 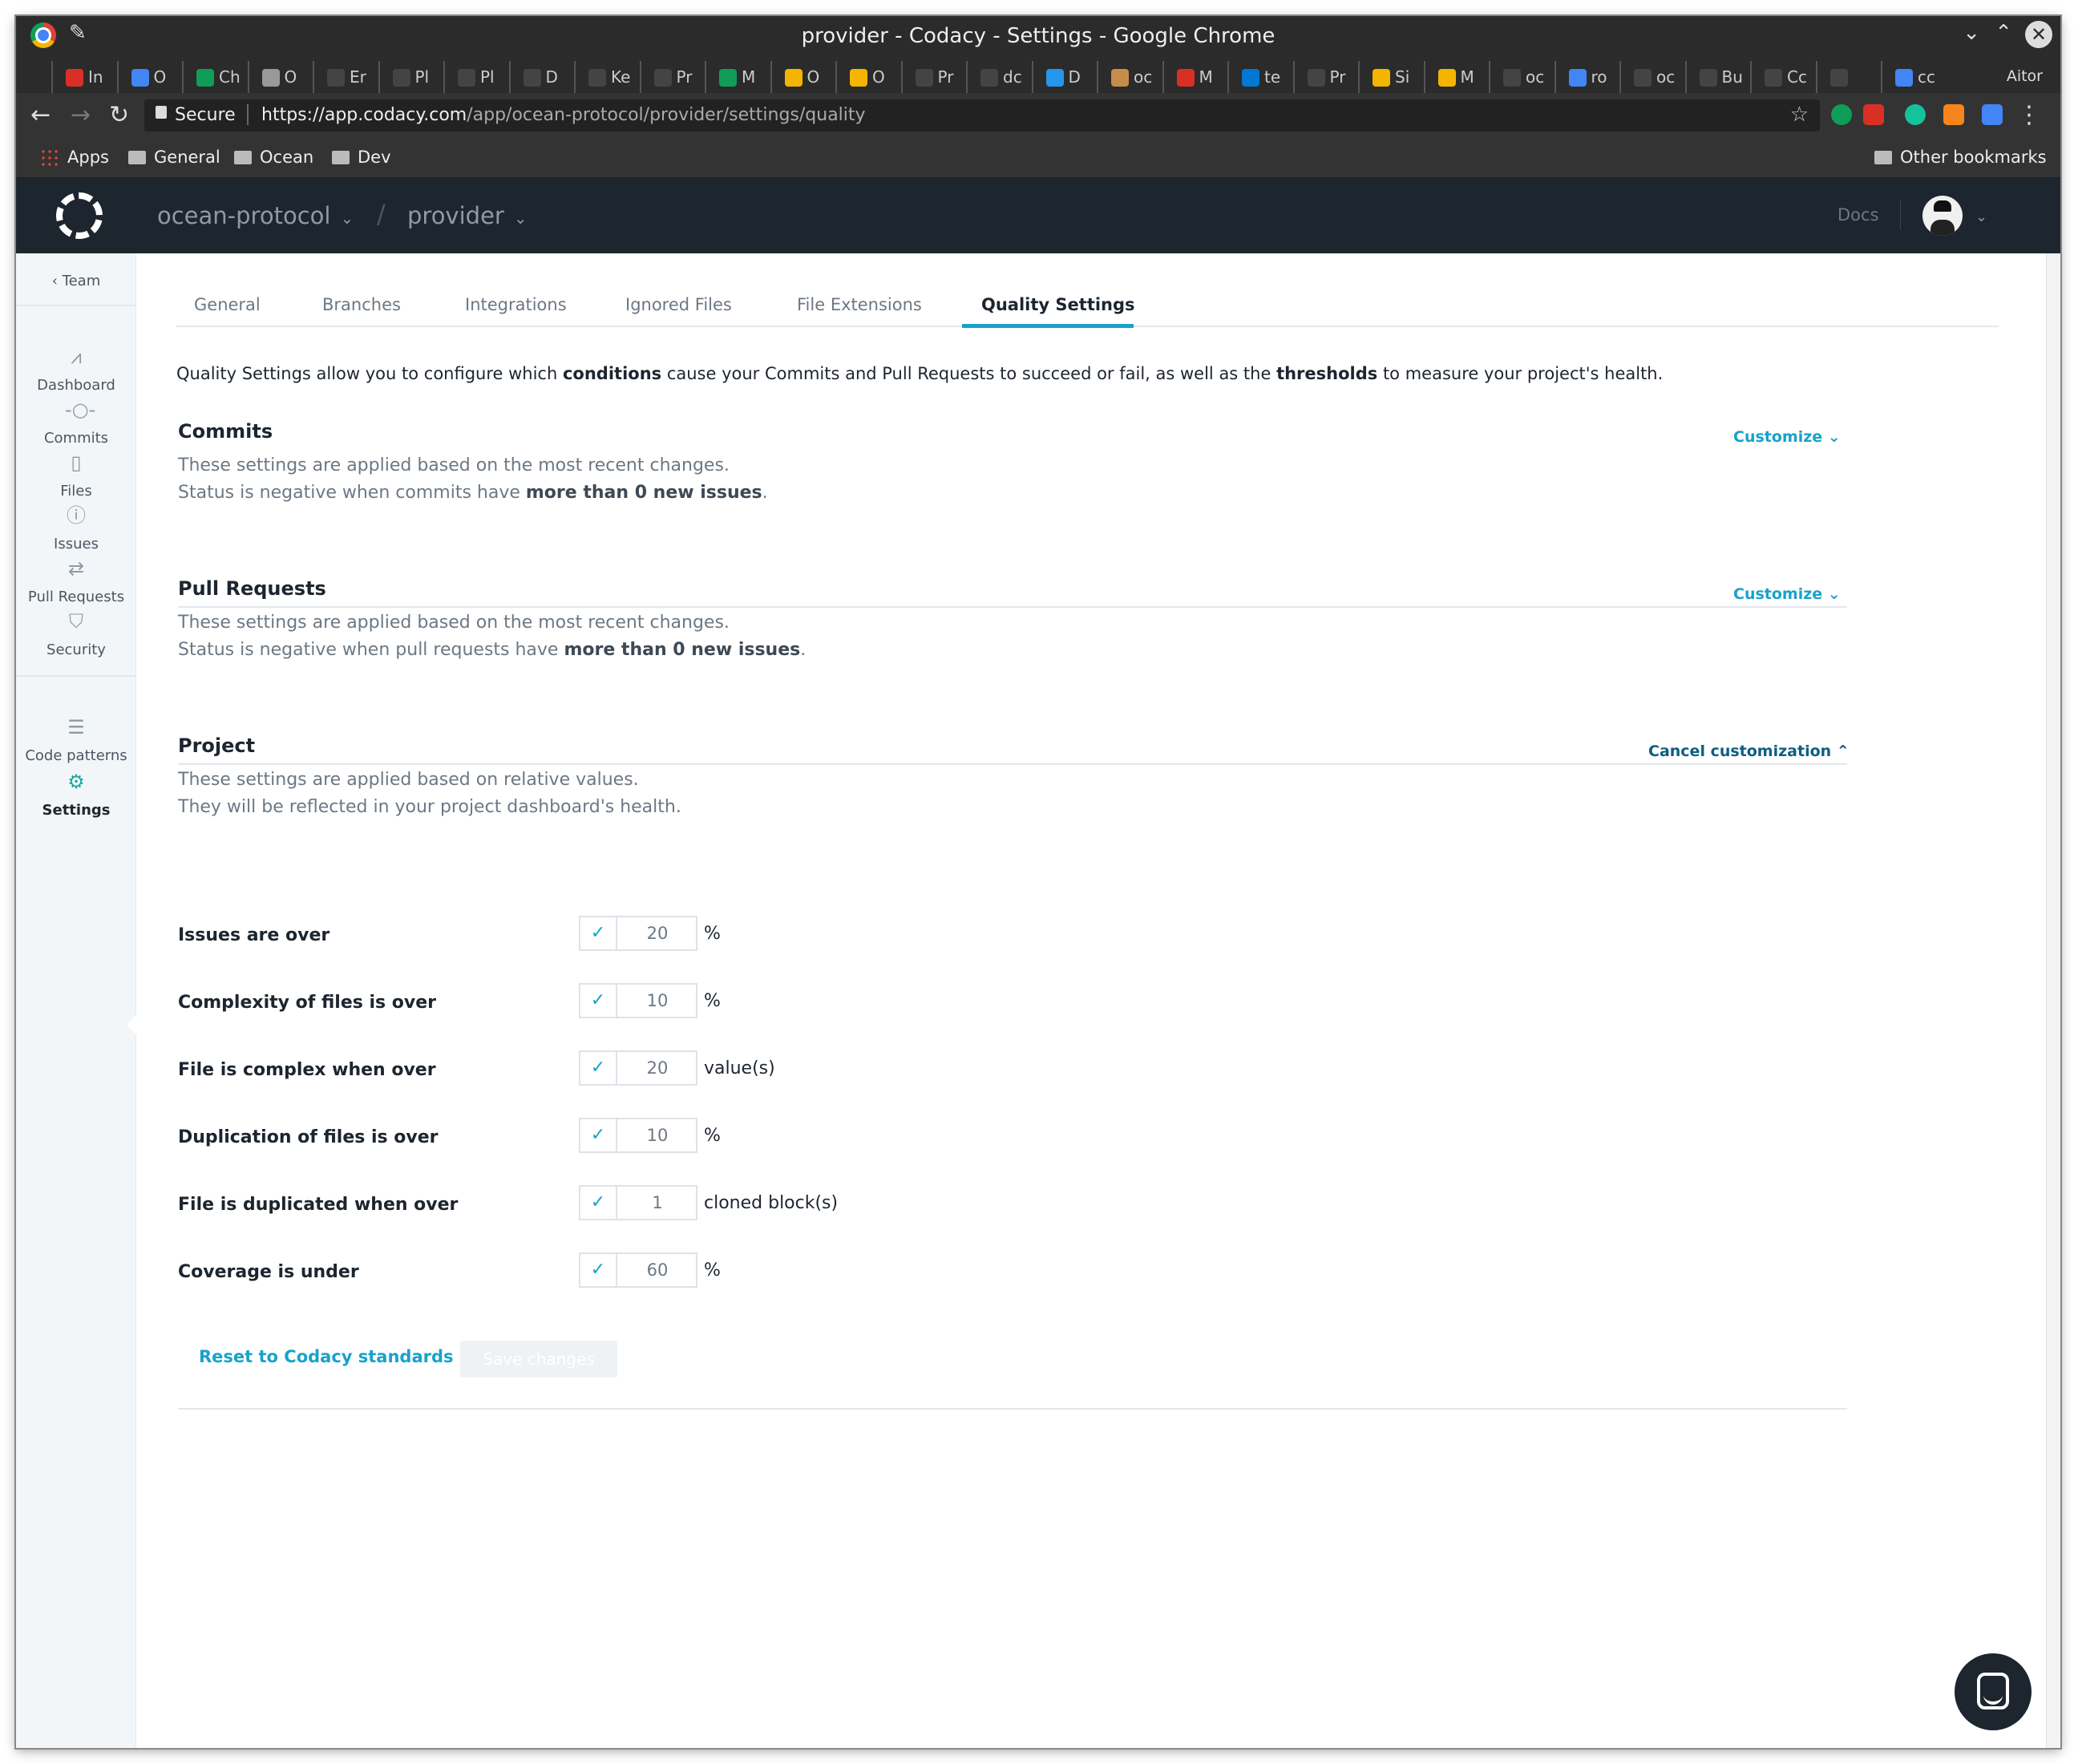 I want to click on tab-file-extensions: File Extensions, so click(x=859, y=304).